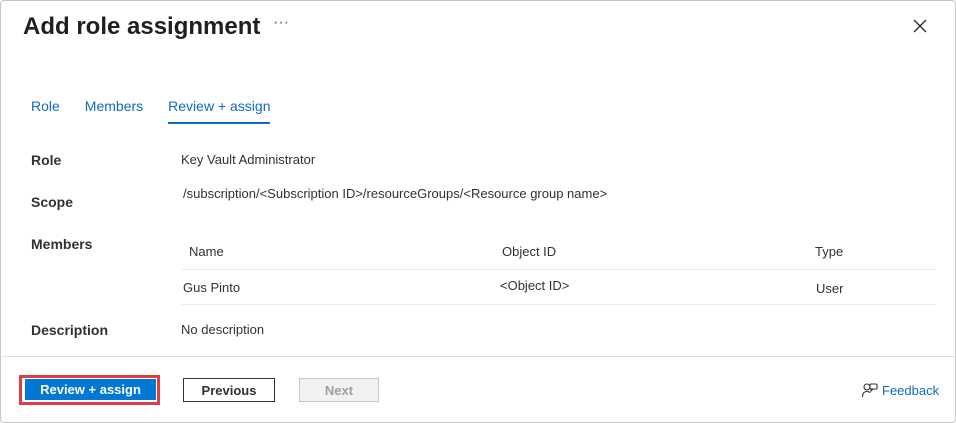 The width and height of the screenshot is (956, 423). Describe the element at coordinates (229, 390) in the screenshot. I see `previous-button: Previous` at that location.